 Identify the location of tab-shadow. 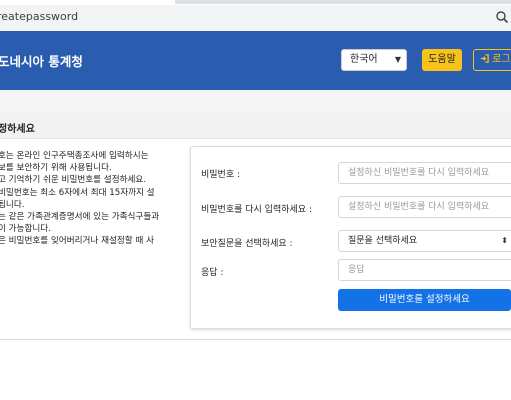
(343, 2).